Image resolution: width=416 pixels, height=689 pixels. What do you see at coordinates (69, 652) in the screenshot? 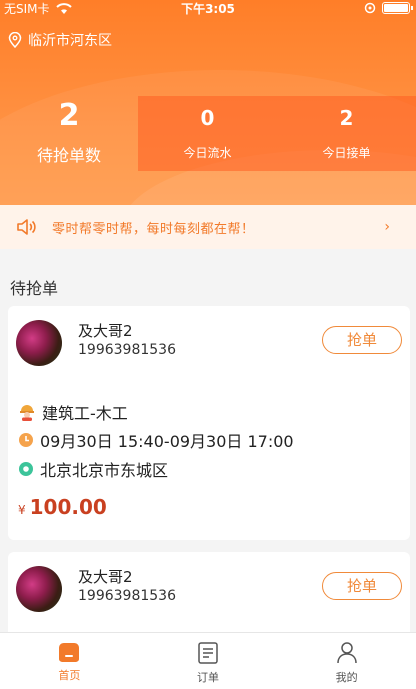
I see `home-icon` at bounding box center [69, 652].